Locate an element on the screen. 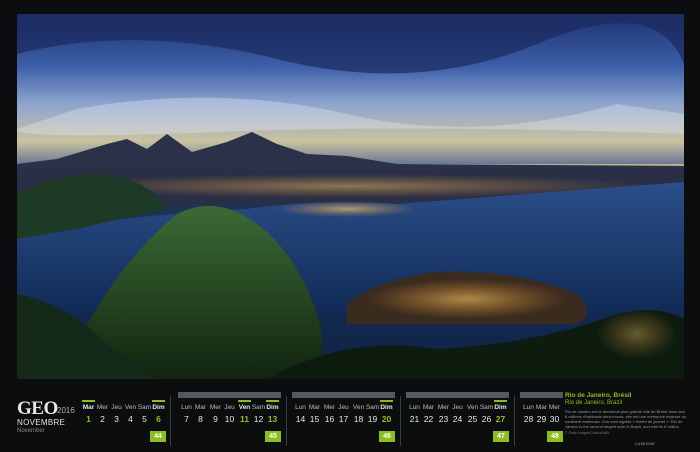 This screenshot has width=700, height=452. photo-credit: © Getty Images/Cultura/AWL is located at coordinates (588, 433).